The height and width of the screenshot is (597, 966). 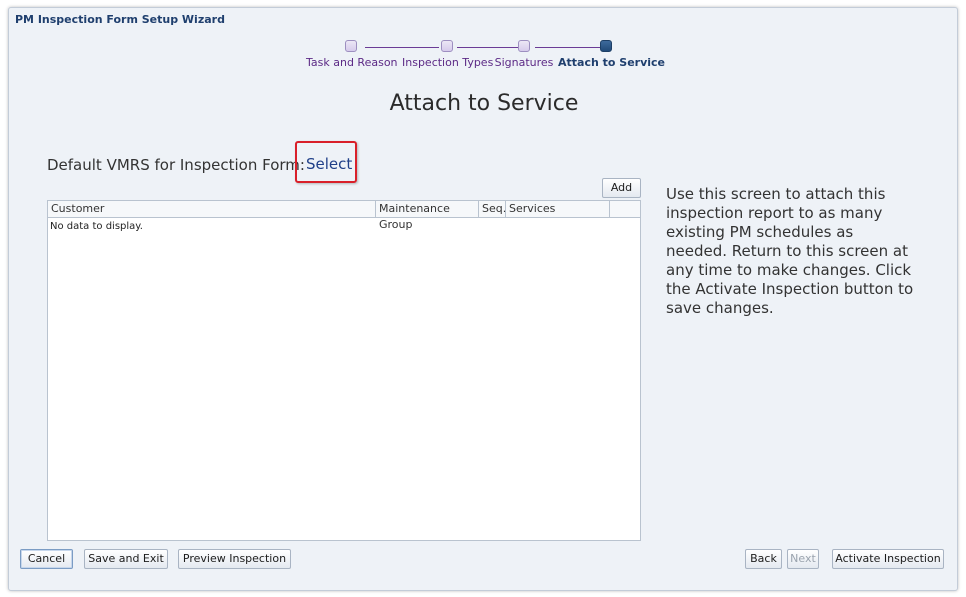 I want to click on empty-table-message: No data to display., so click(x=96, y=226).